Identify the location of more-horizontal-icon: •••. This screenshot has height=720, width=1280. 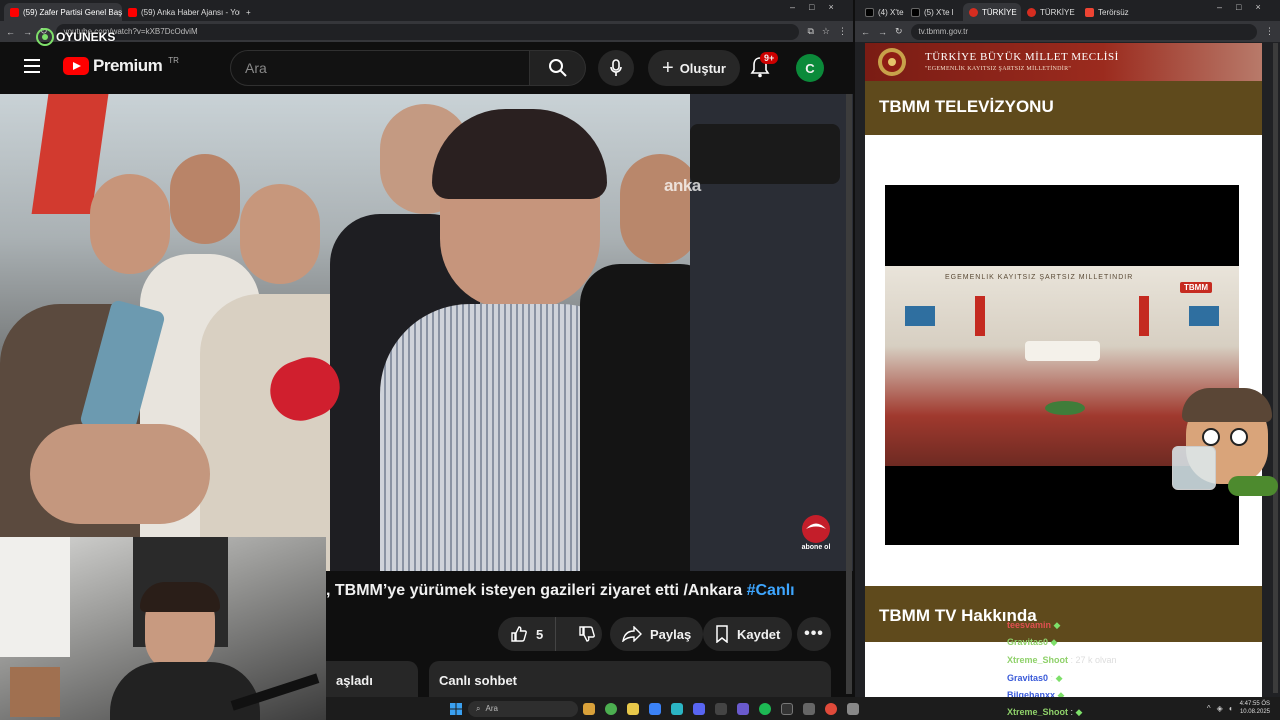
(814, 633).